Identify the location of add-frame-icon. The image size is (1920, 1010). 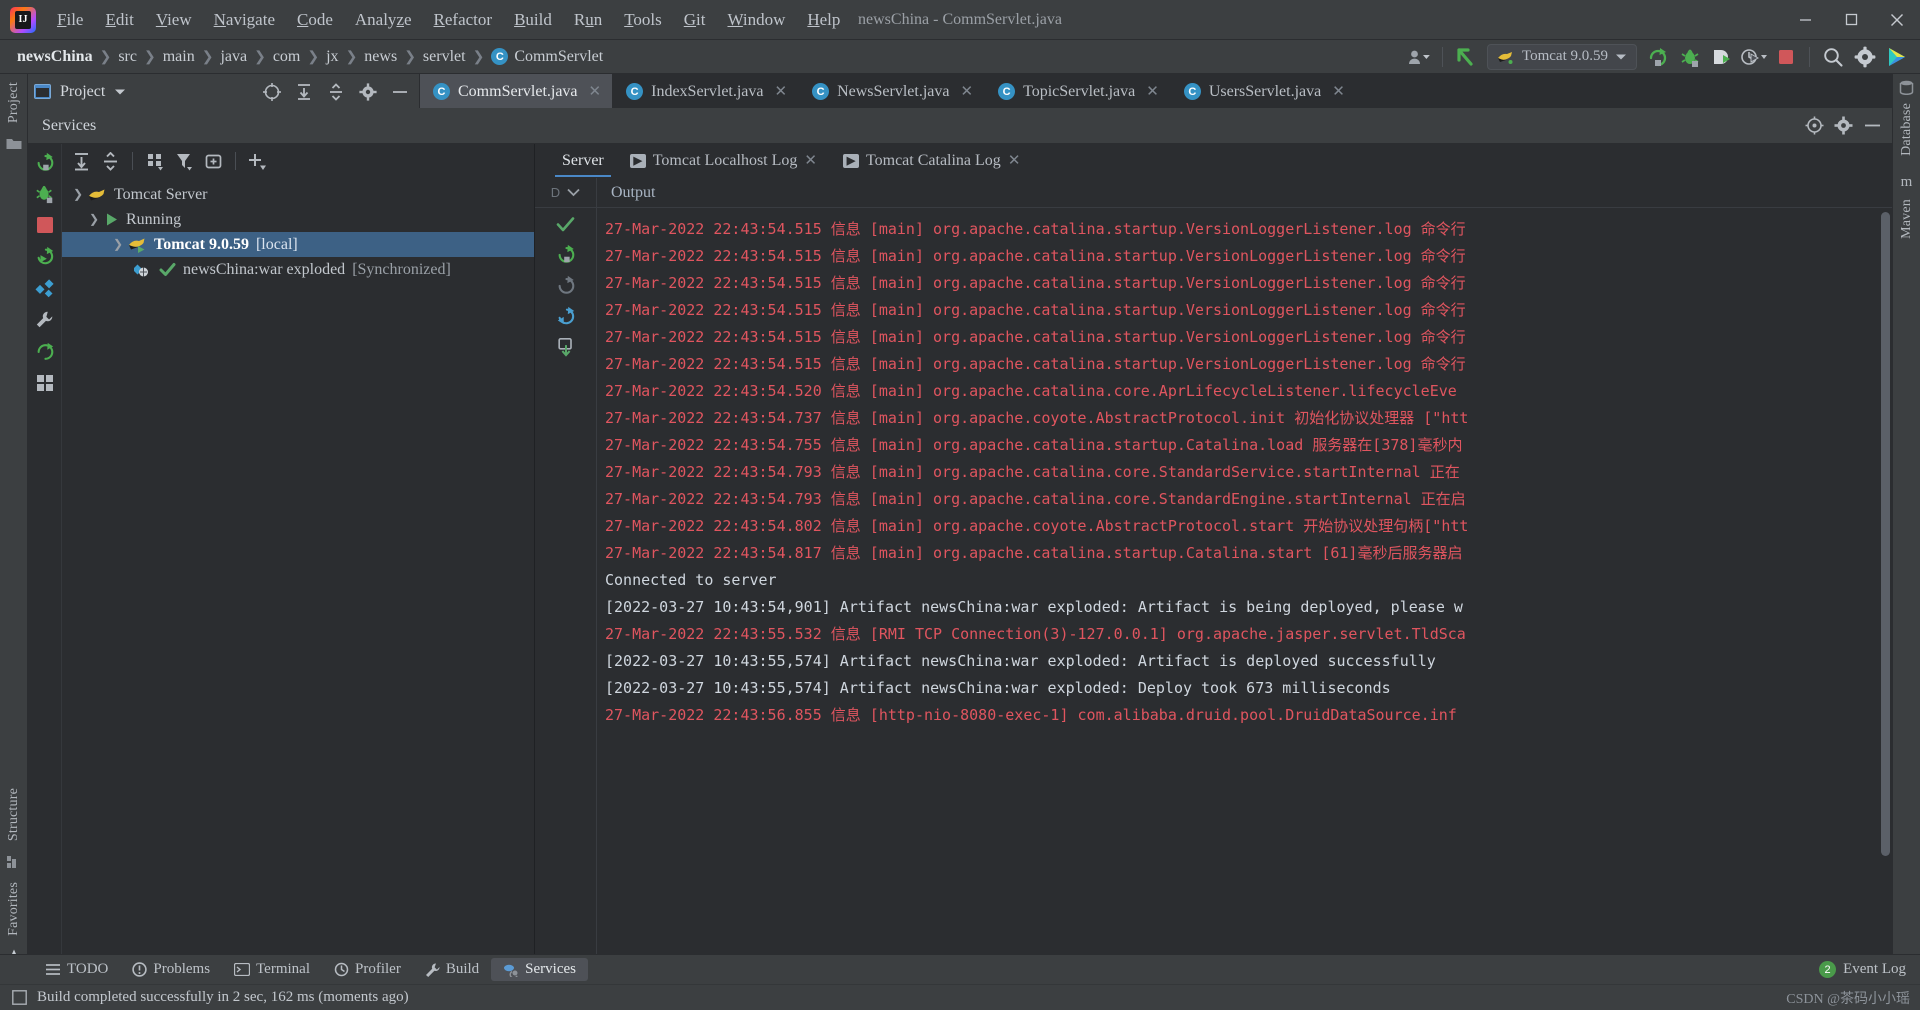
(213, 161).